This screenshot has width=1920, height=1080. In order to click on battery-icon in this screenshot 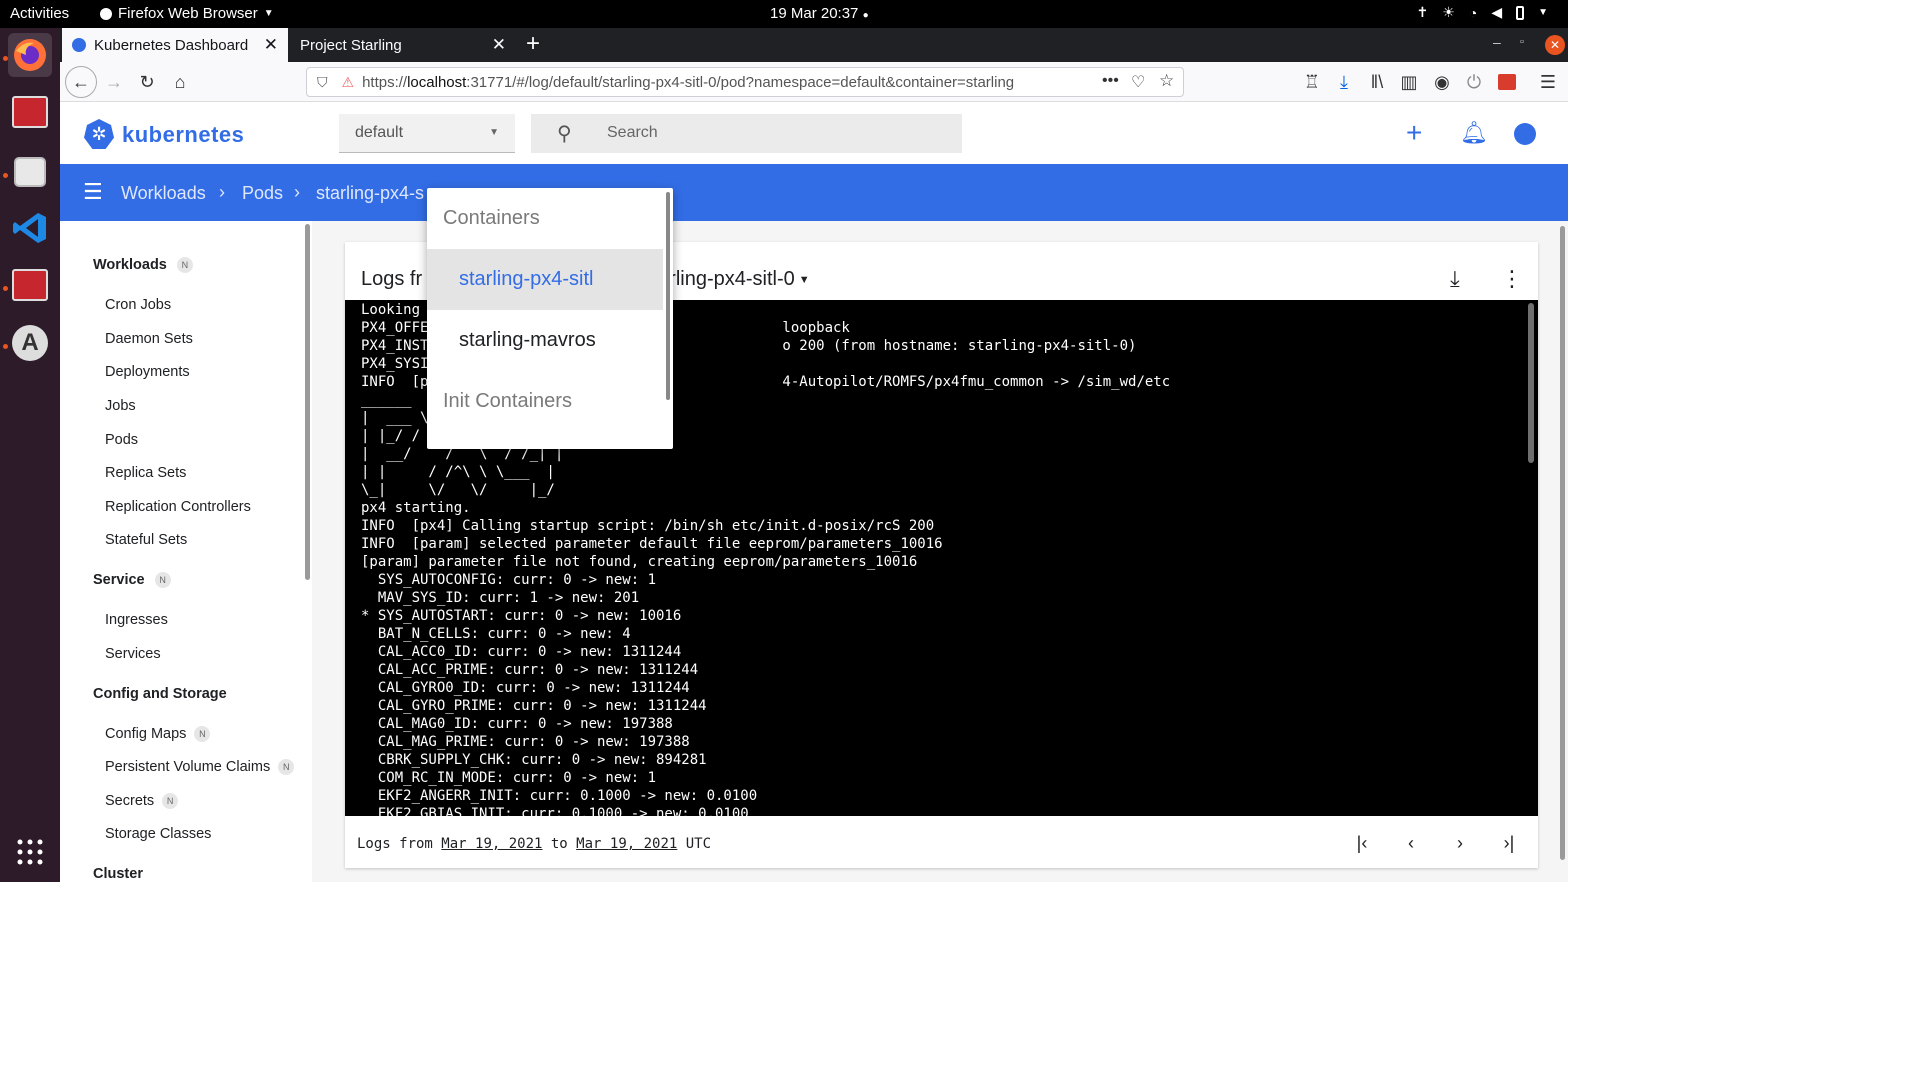, I will do `click(1520, 12)`.